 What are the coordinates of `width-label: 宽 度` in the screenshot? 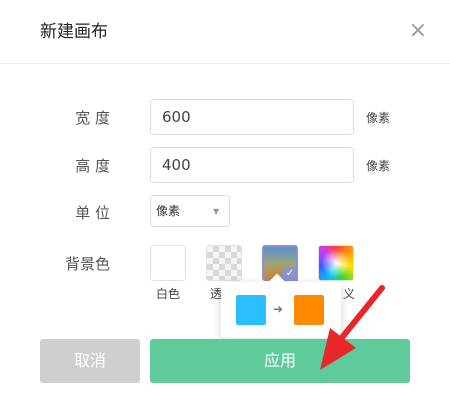 It's located at (92, 118).